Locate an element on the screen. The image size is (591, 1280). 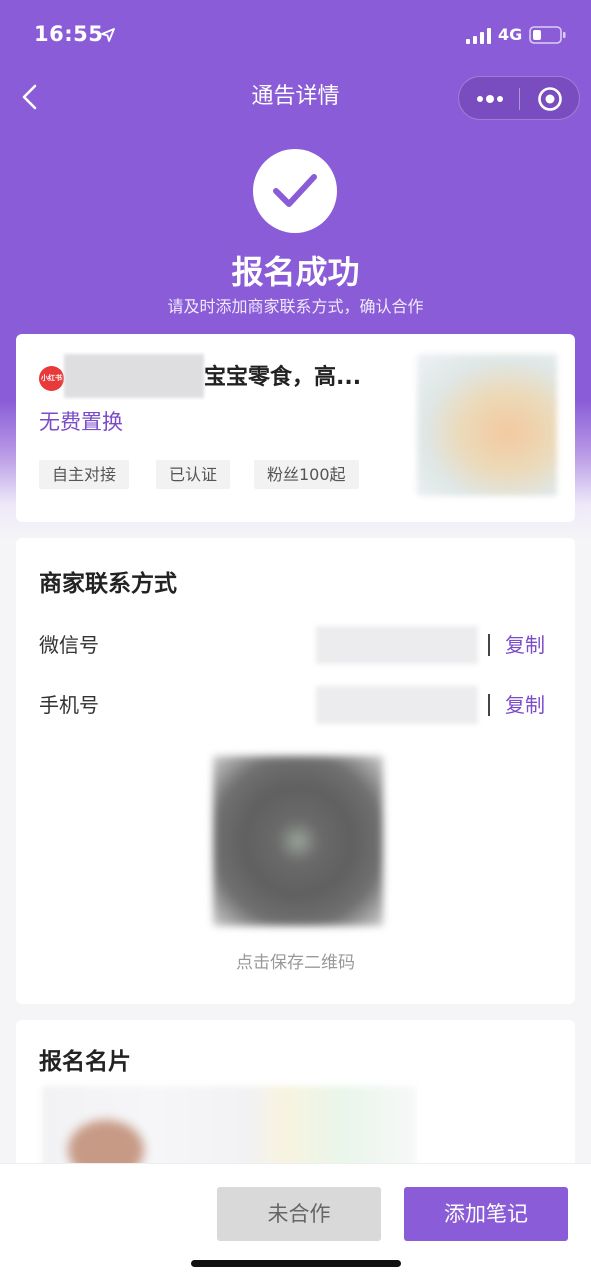
qr-save-hint: 点击保存二维码 is located at coordinates (295, 963).